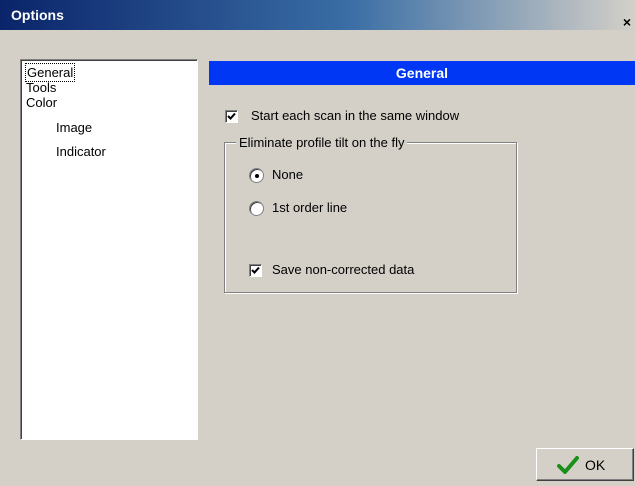 This screenshot has width=635, height=486. I want to click on start-scan-same-window-checkbox, so click(231, 116).